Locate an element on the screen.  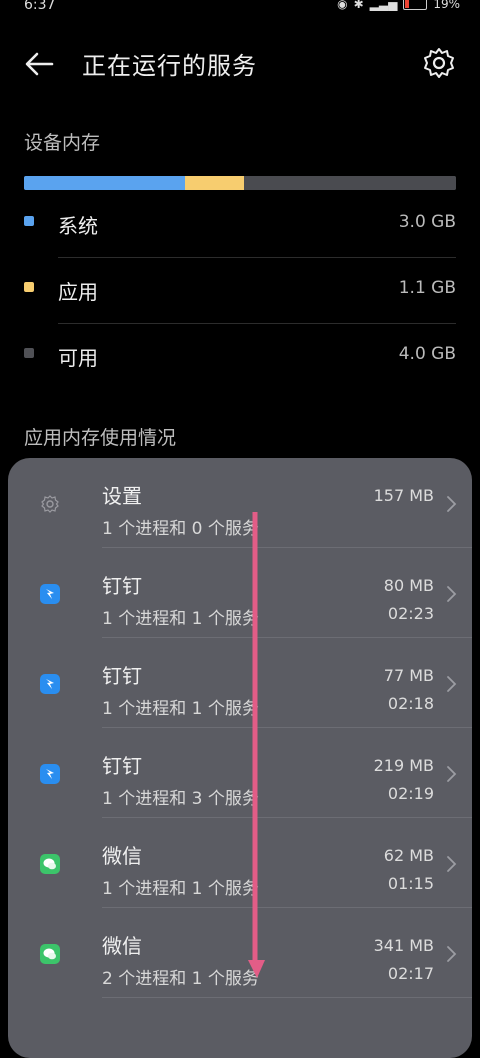
app-list-item: 钉钉 1 个进程和 1 个服务 77 MB 02:18 is located at coordinates (240, 683).